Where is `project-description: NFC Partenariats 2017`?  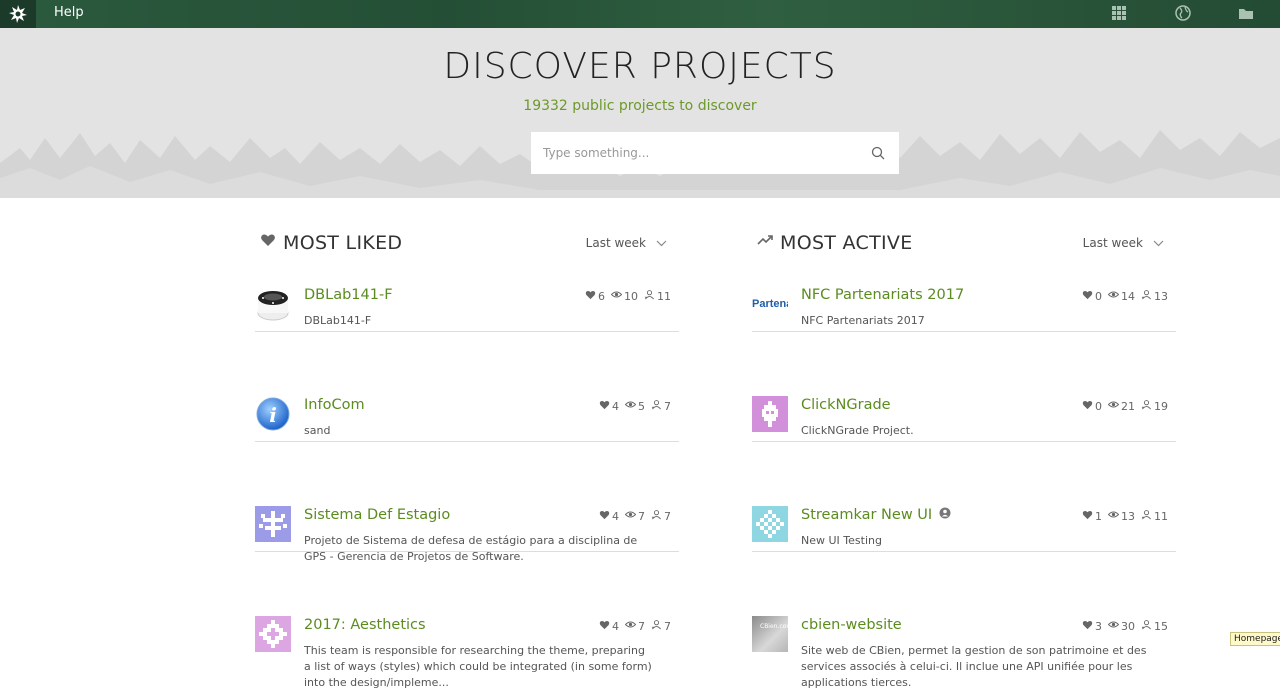
project-description: NFC Partenariats 2017 is located at coordinates (863, 320).